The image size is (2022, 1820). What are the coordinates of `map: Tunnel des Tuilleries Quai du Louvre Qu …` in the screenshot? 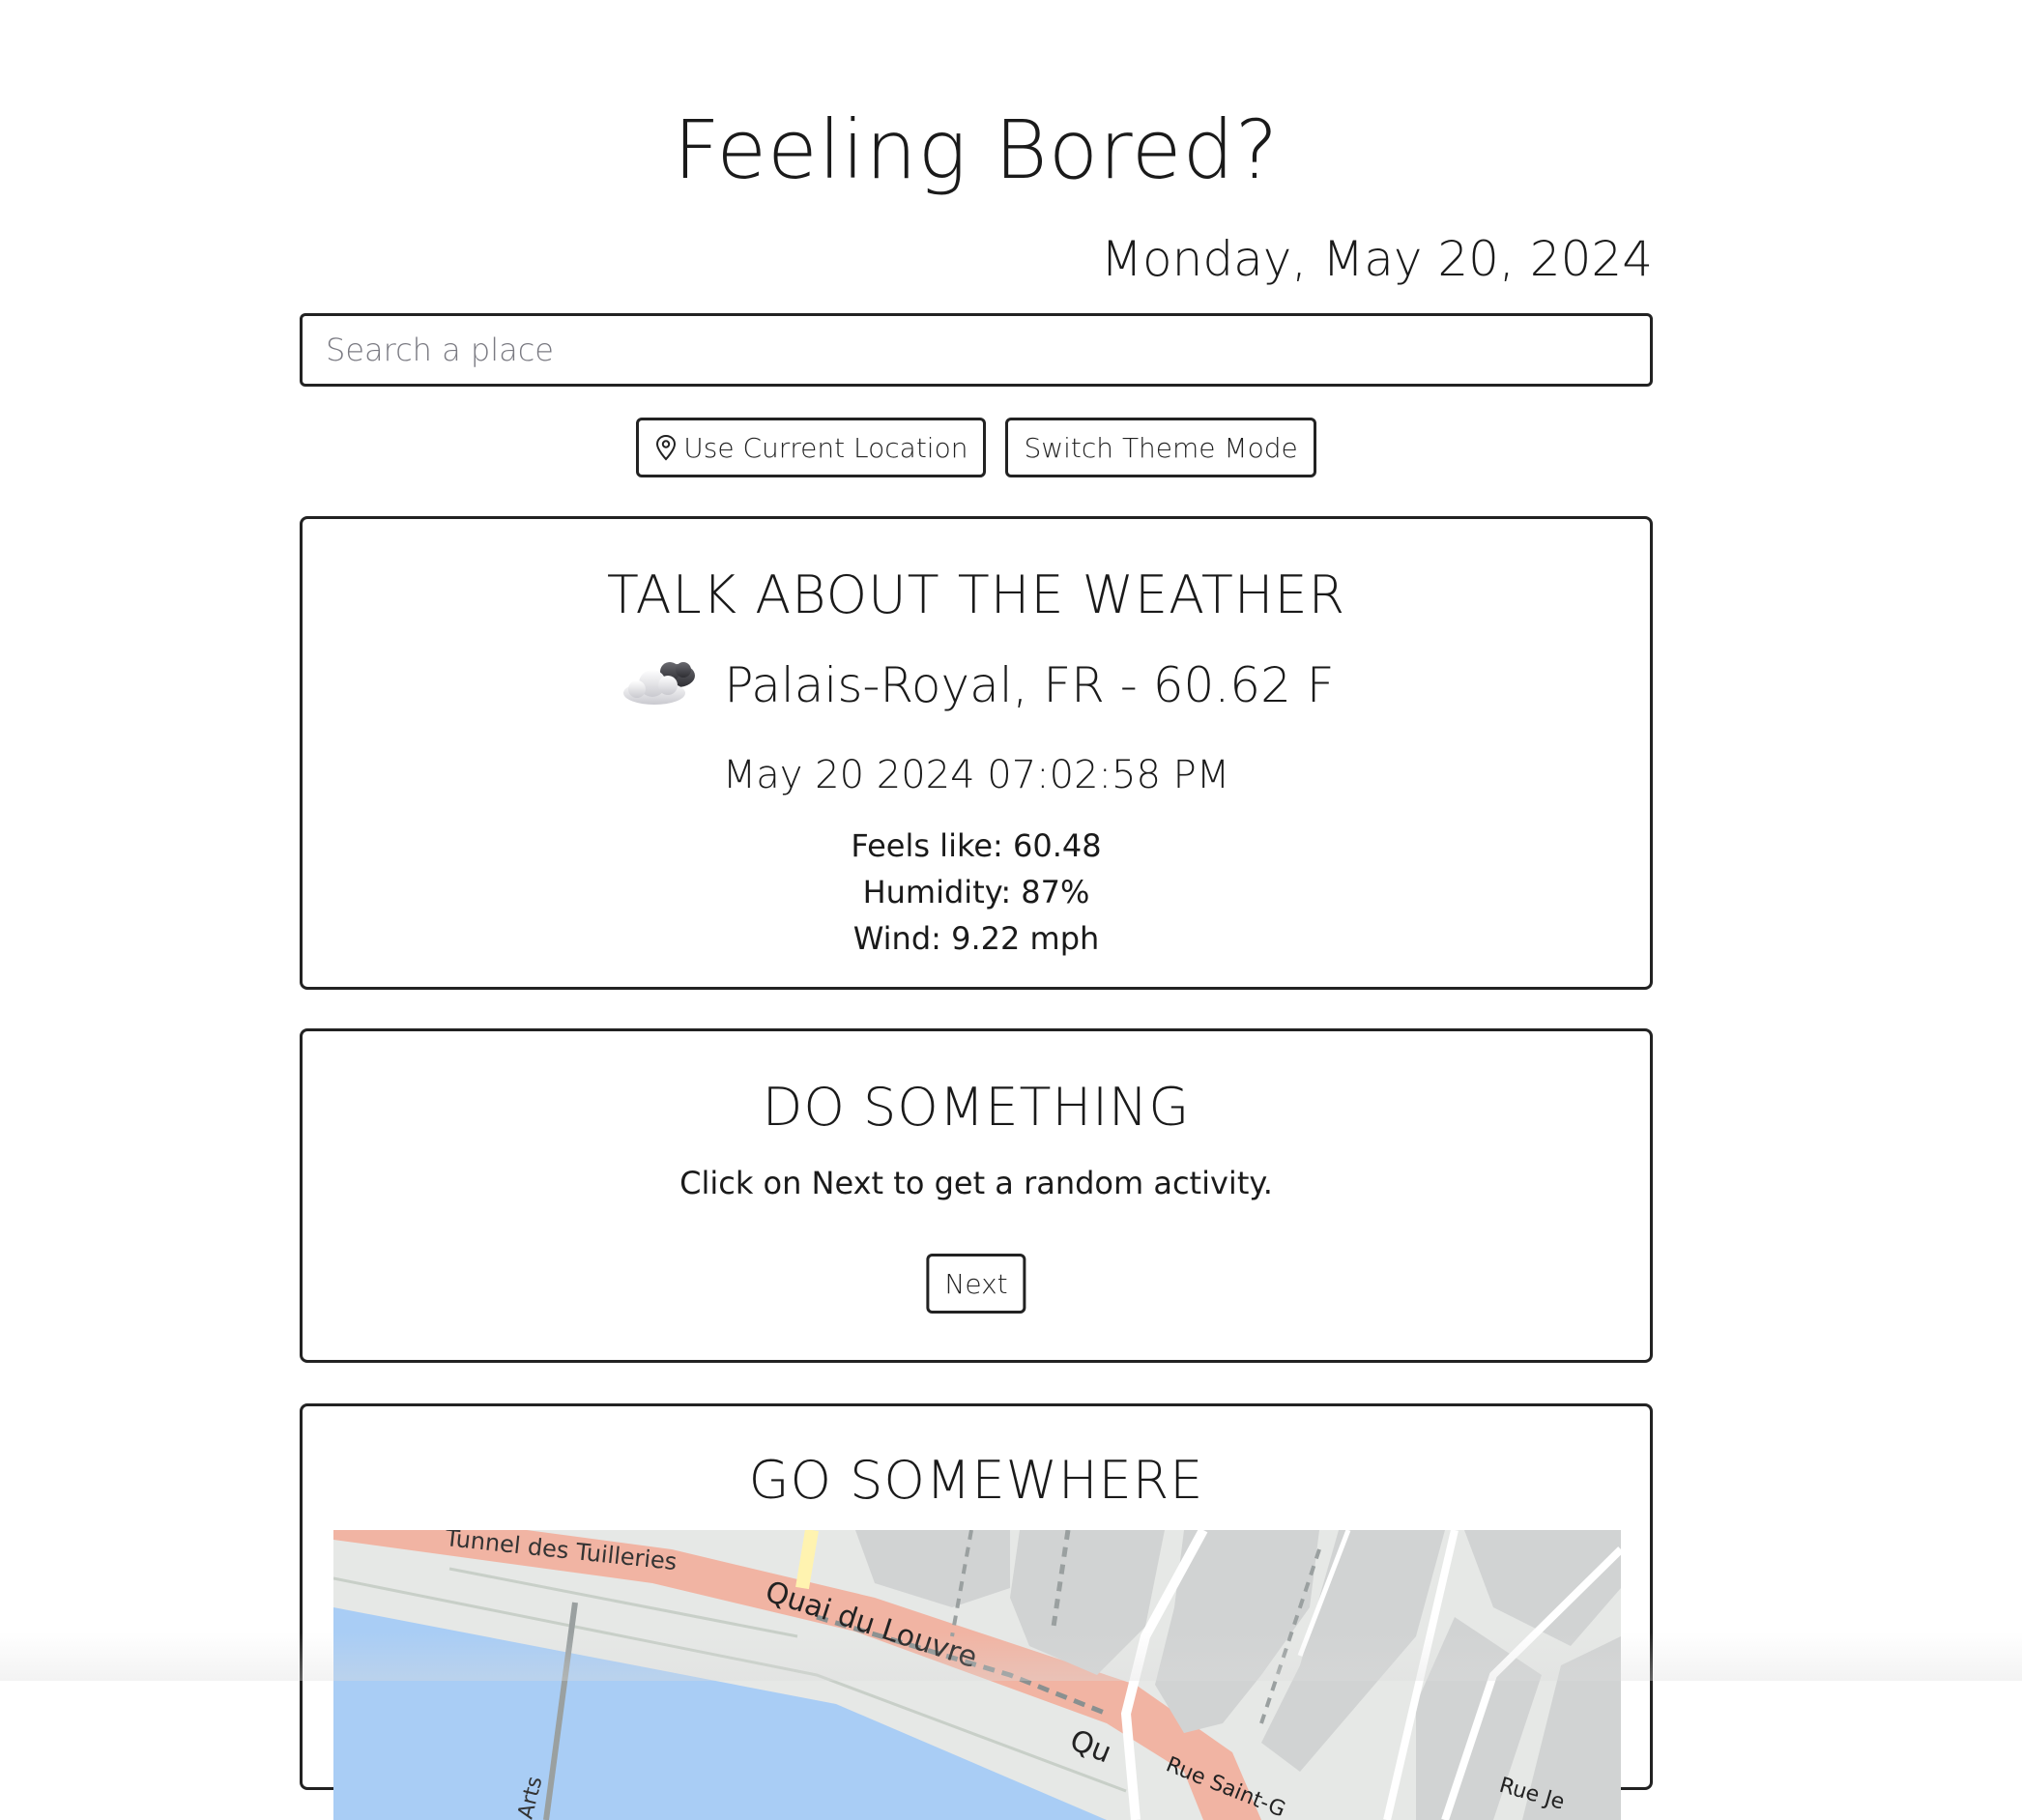 It's located at (977, 1675).